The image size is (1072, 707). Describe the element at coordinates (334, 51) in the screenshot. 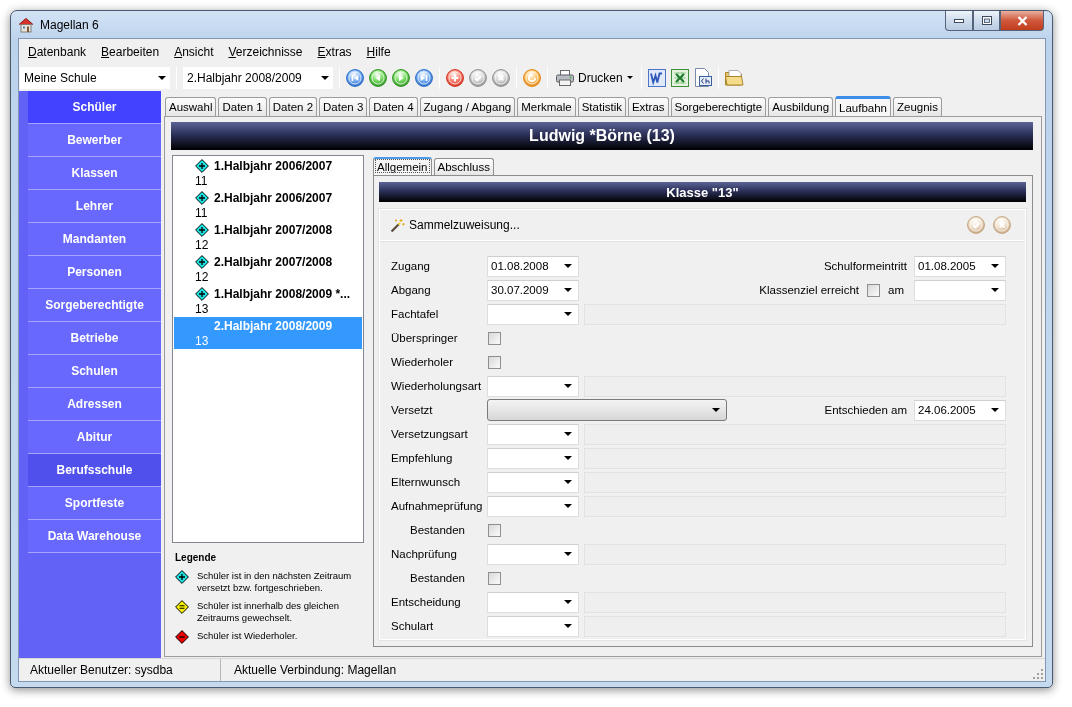

I see `menu-item: Extras` at that location.